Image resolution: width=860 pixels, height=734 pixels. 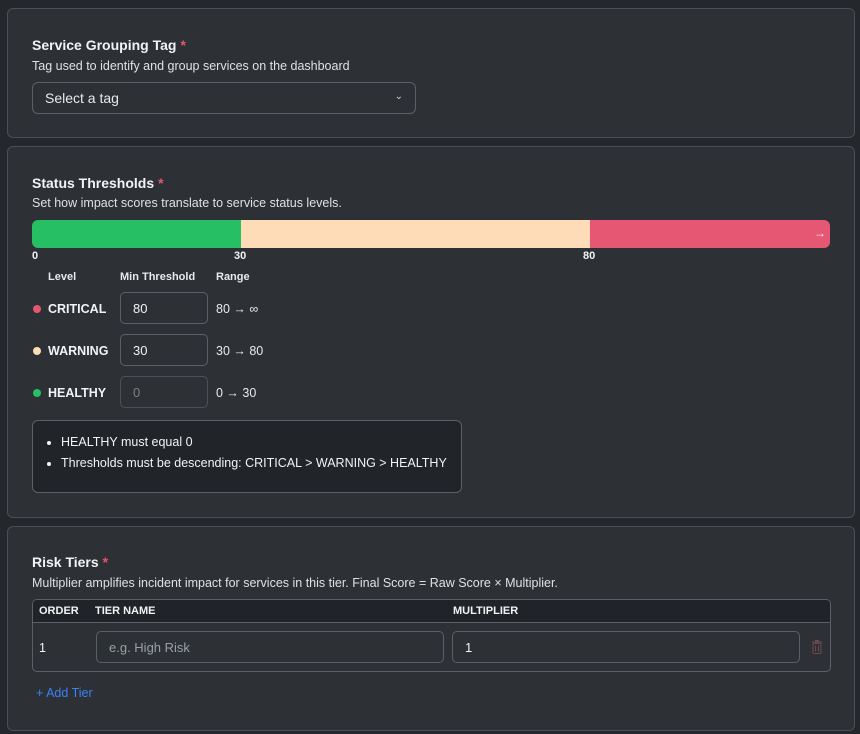 I want to click on tier-name-placeholder: e.g. High Risk, so click(x=149, y=647).